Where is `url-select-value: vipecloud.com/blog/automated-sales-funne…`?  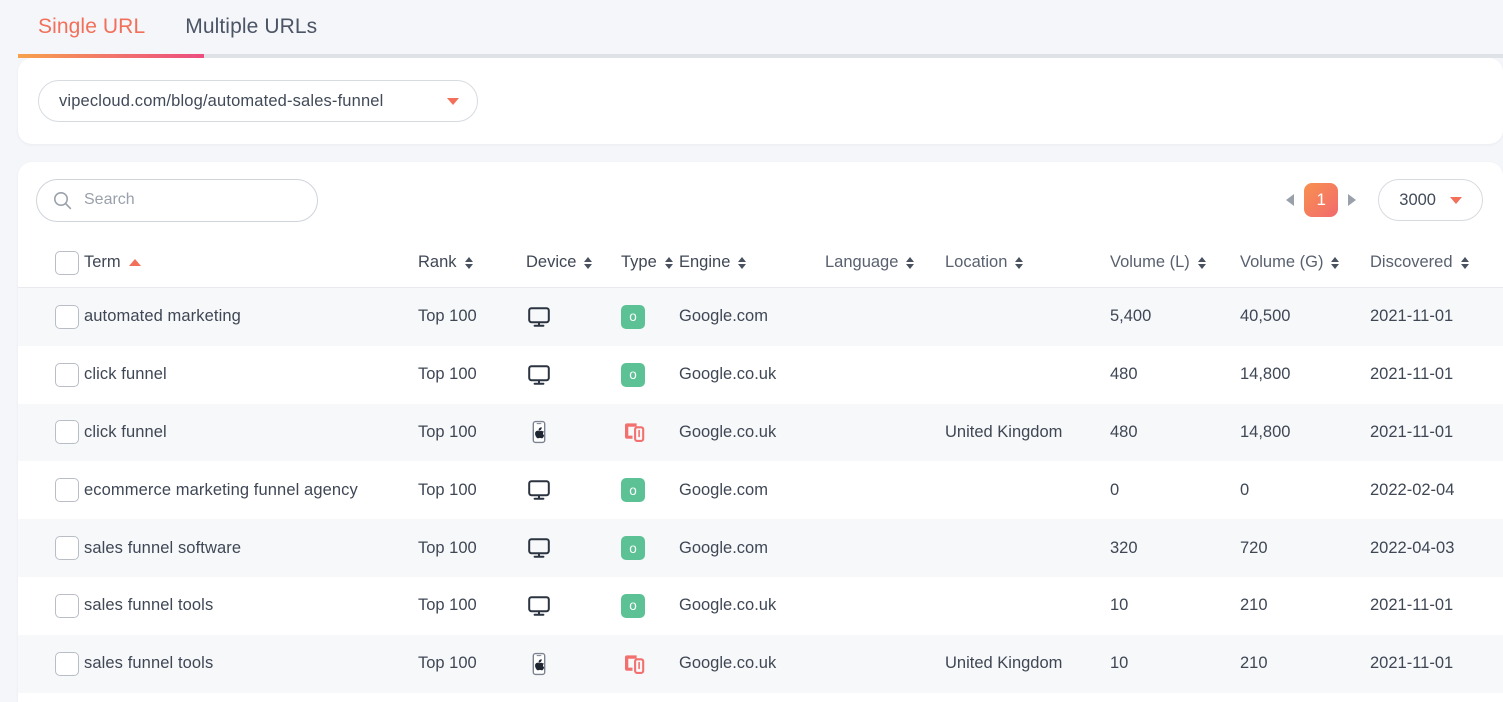 url-select-value: vipecloud.com/blog/automated-sales-funne… is located at coordinates (221, 100).